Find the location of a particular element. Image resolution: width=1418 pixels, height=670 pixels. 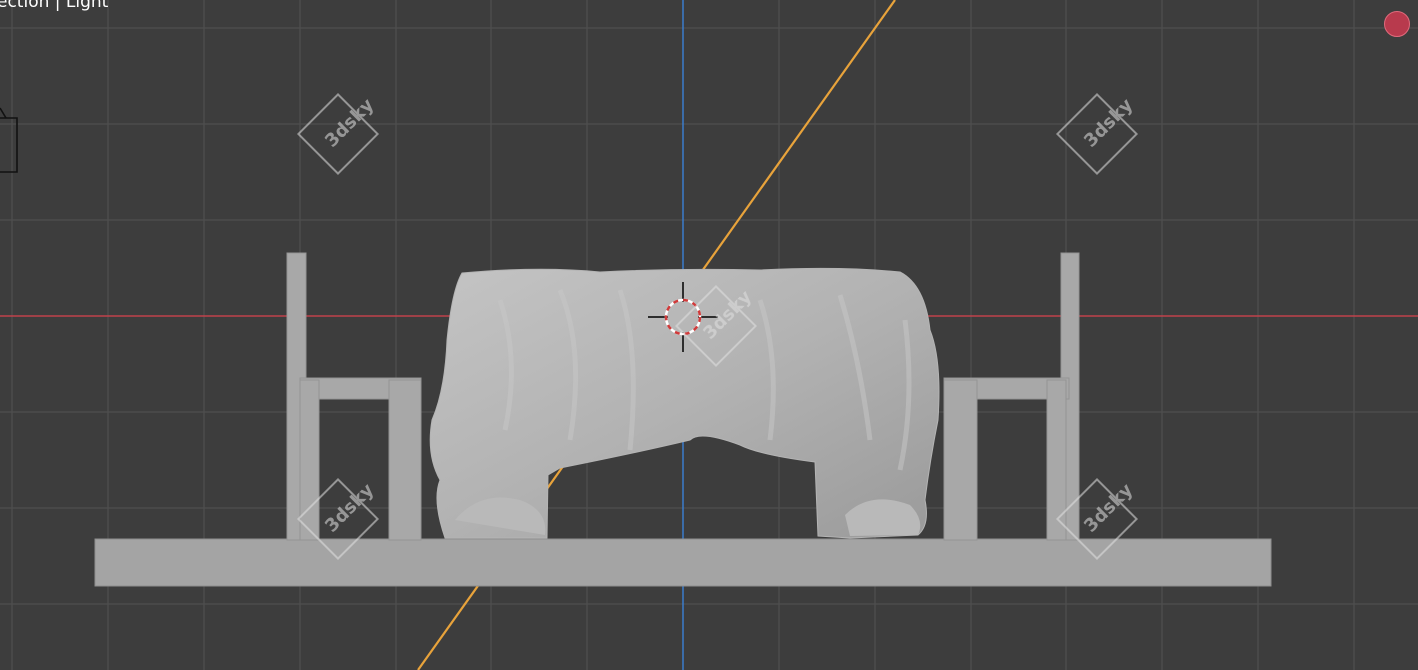

record-indicator-icon is located at coordinates (1397, 24).